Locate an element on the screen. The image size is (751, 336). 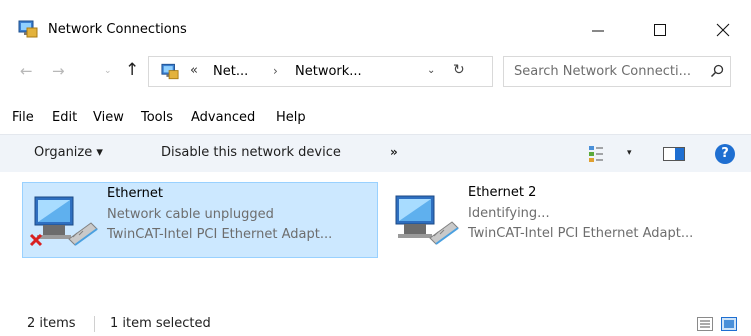
change-view-icon is located at coordinates (599, 154).